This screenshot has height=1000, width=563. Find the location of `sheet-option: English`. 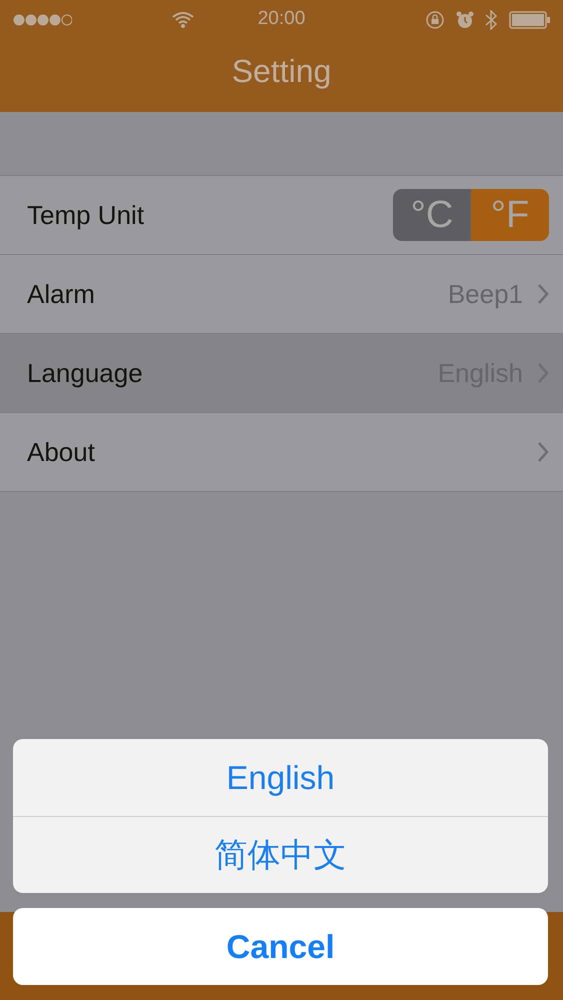

sheet-option: English is located at coordinates (280, 777).